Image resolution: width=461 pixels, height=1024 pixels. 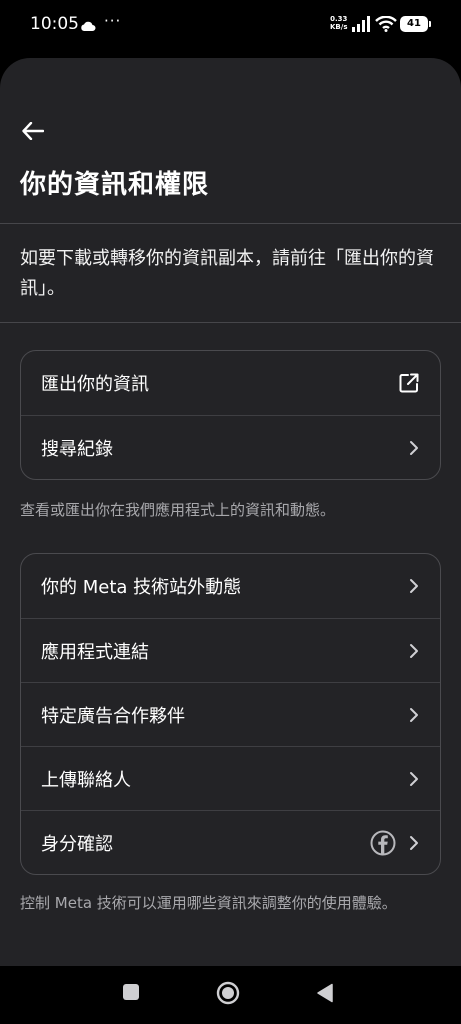 What do you see at coordinates (227, 273) in the screenshot?
I see `intro-text: 如要下載或轉移你的資訊副本，請前往「匯出你的資訊」。` at bounding box center [227, 273].